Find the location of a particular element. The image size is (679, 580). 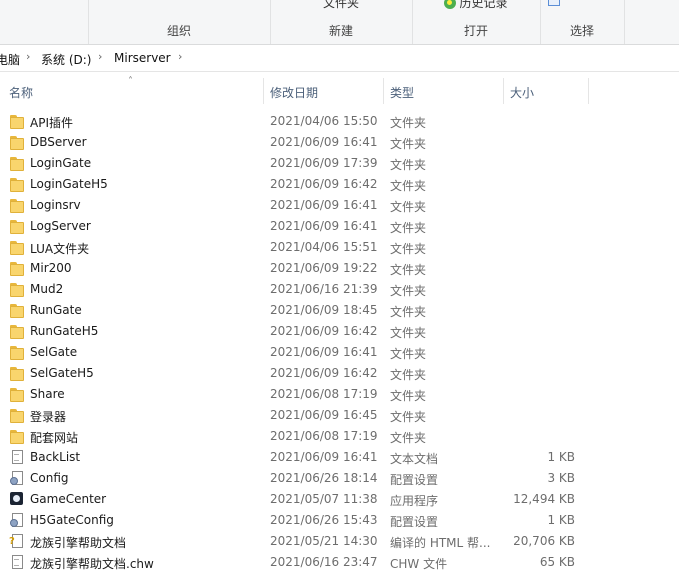

ribbon-group-label: 组织 is located at coordinates (178, 31).